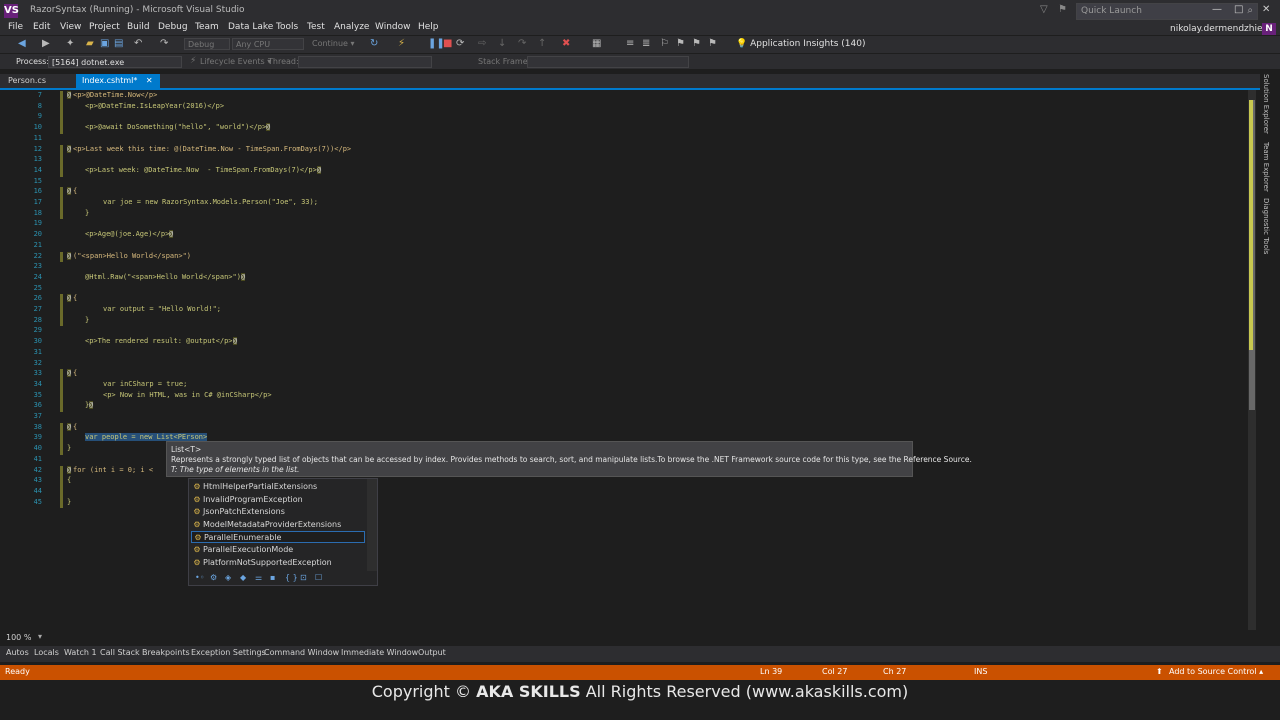 This screenshot has width=1280, height=720. I want to click on code-line: <p>@DateTime.Now</p>, so click(115, 95).